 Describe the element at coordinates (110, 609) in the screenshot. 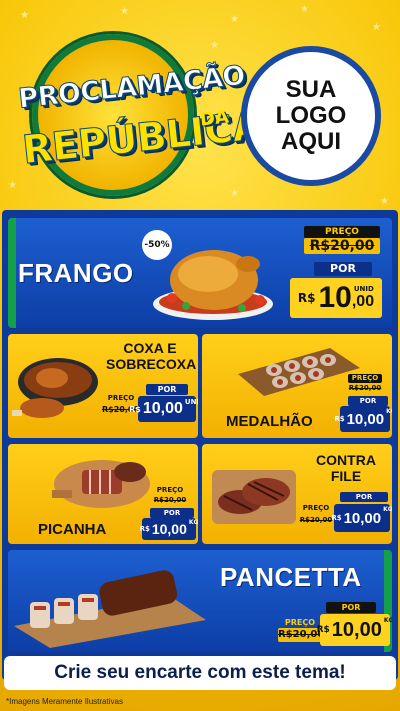

I see `pancetta-board-image` at that location.